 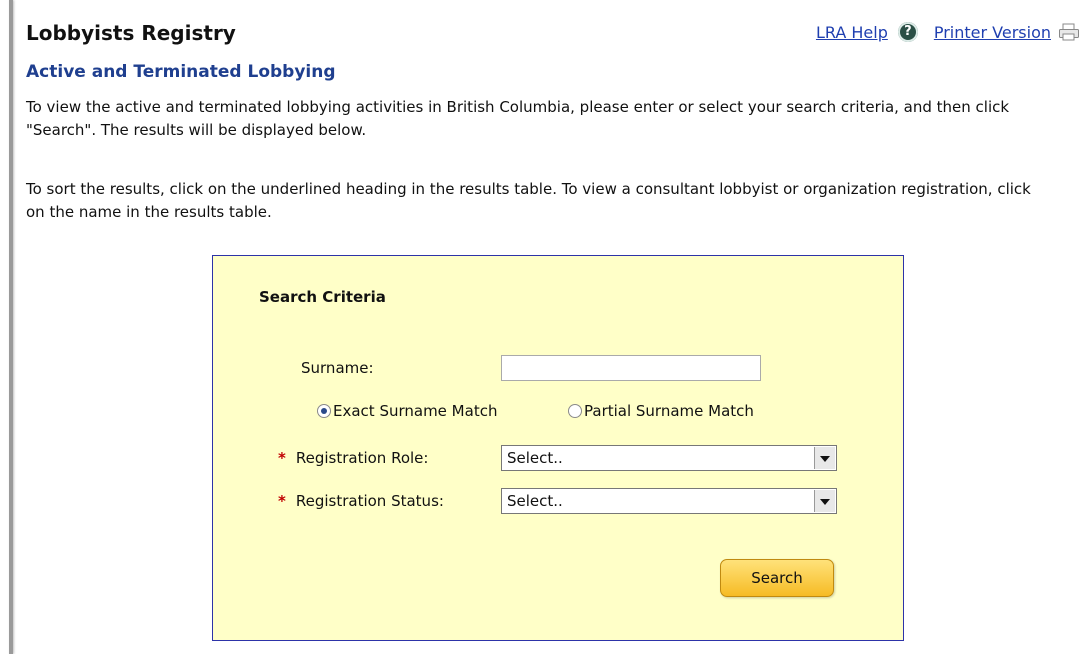 I want to click on exact-match-radio, so click(x=324, y=411).